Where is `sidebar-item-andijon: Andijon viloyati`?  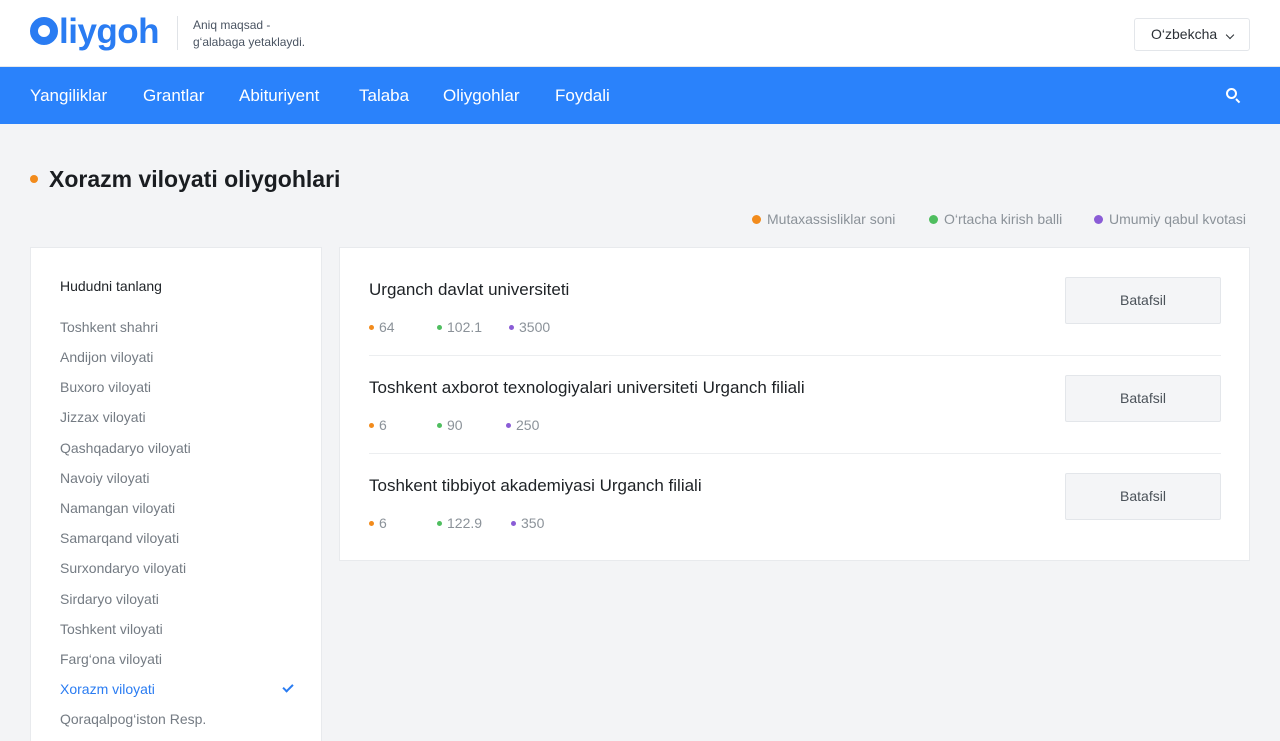 sidebar-item-andijon: Andijon viloyati is located at coordinates (106, 357).